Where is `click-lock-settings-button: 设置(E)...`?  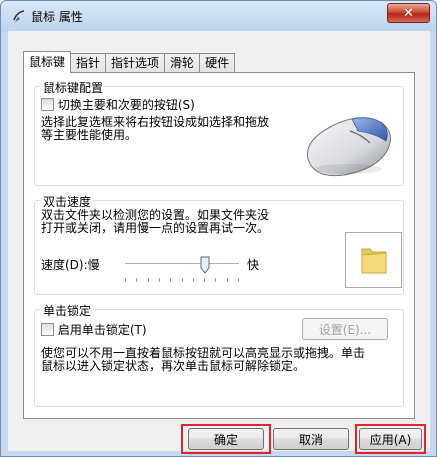
click-lock-settings-button: 设置(E)... is located at coordinates (345, 329).